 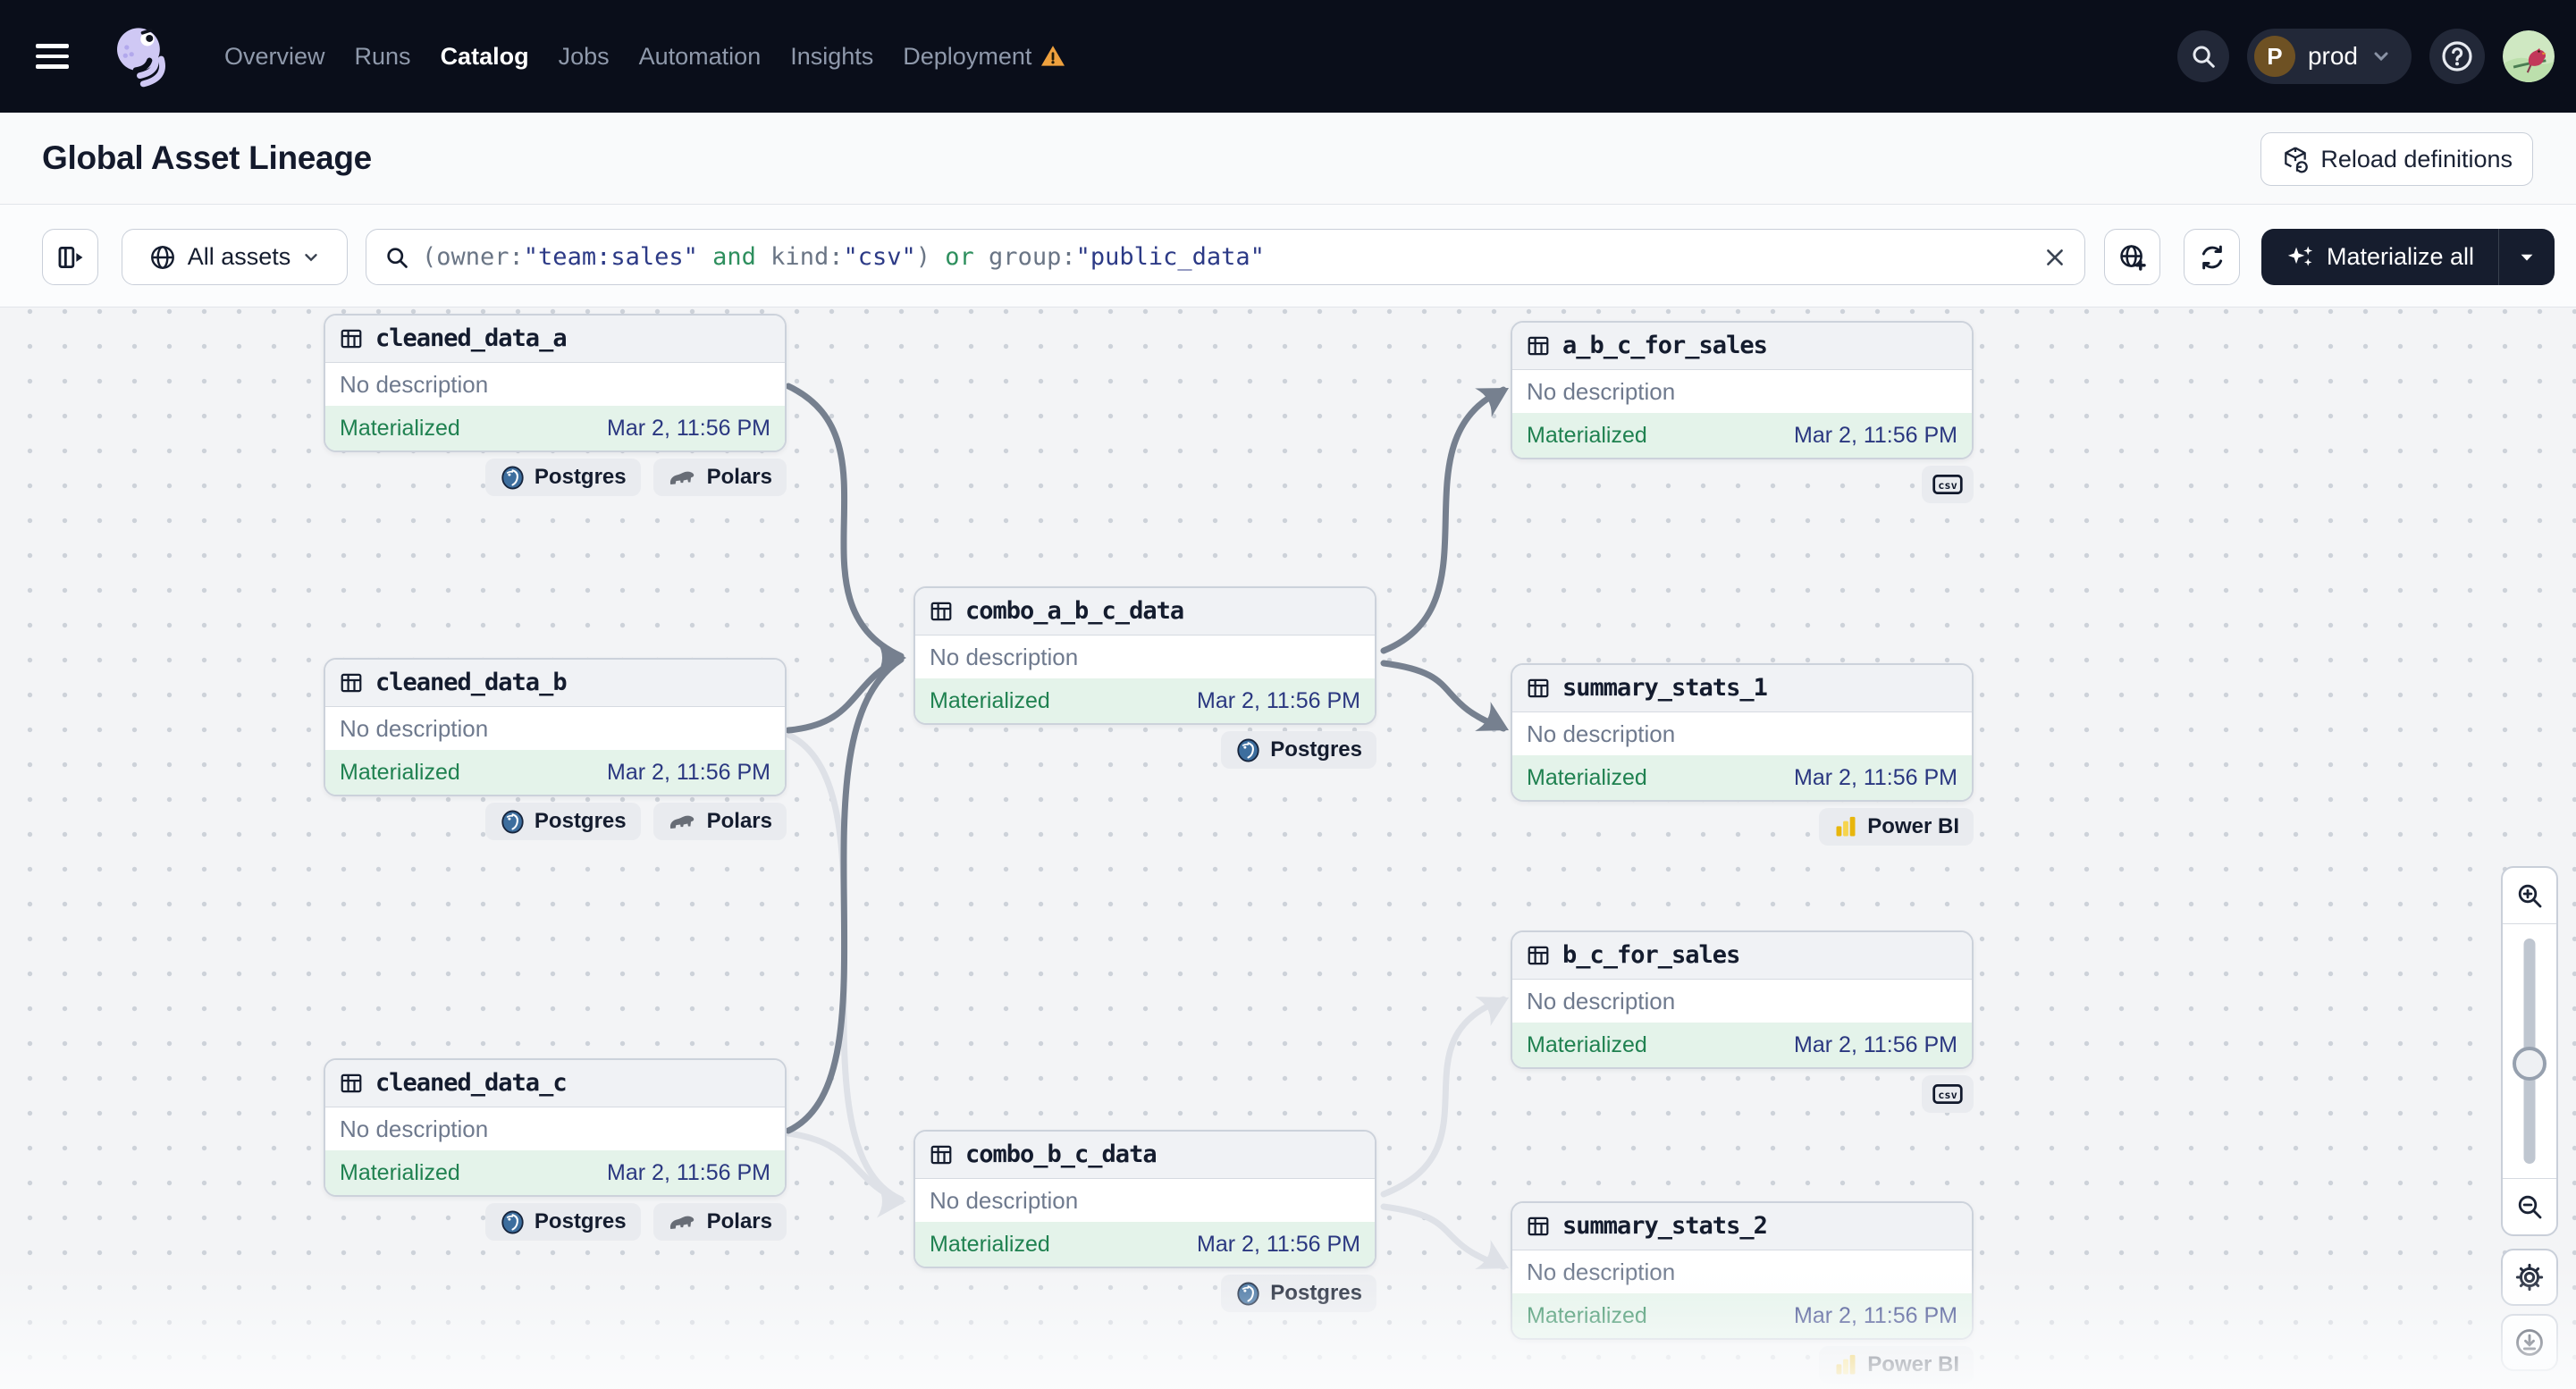 I want to click on zoom-in-button, so click(x=2529, y=895).